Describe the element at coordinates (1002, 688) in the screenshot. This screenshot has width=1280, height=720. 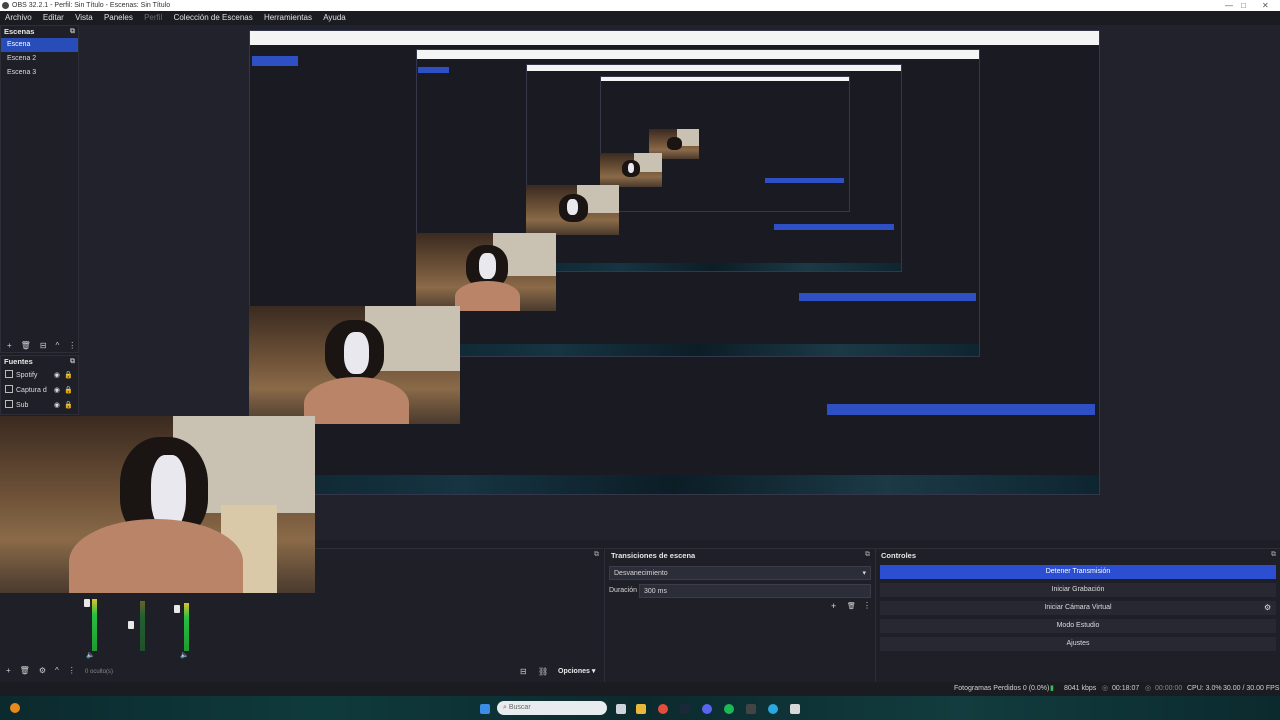
I see `dropped-frames: Fotogramas Perdidos 0 (0.0%)` at that location.